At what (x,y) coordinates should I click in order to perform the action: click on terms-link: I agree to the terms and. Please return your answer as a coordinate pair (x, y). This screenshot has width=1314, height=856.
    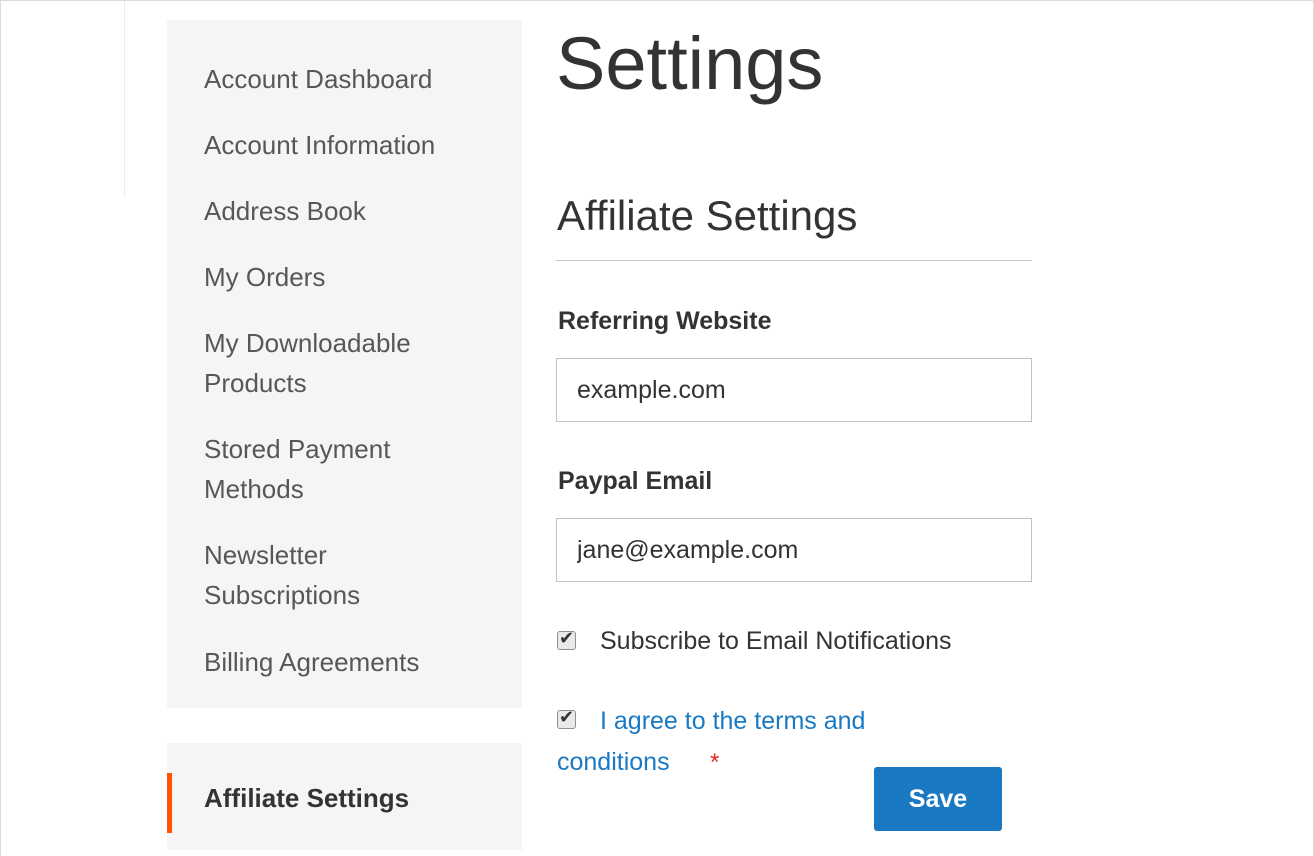
    Looking at the image, I should click on (732, 721).